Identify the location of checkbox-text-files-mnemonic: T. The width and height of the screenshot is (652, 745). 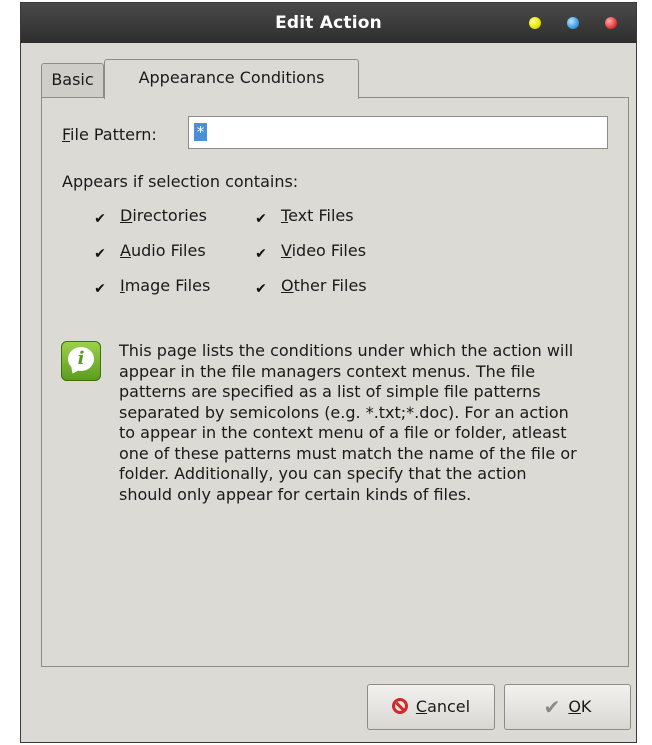
(285, 215).